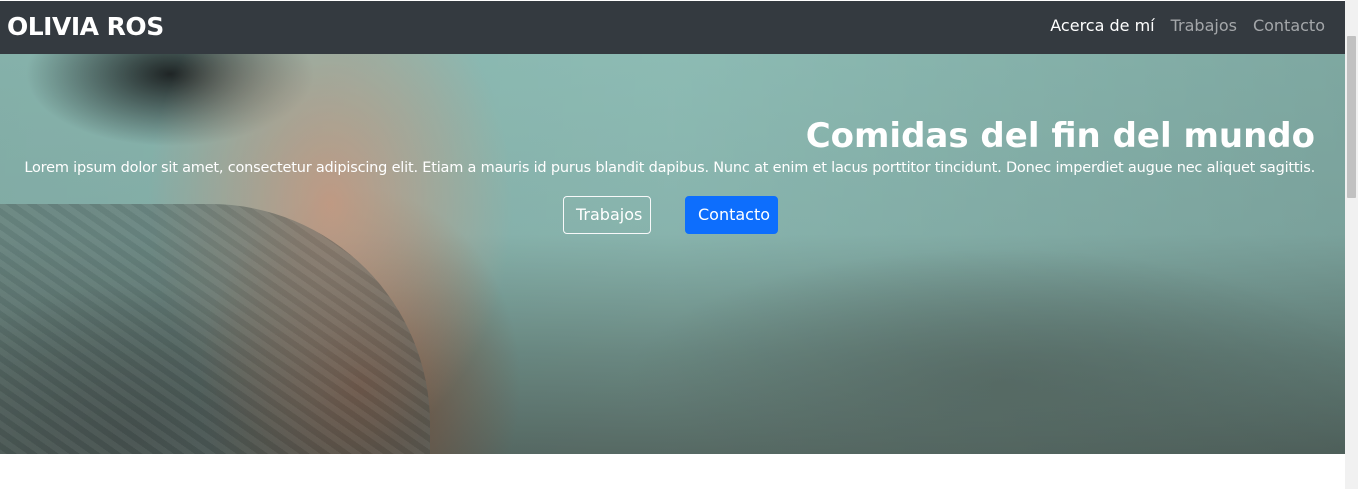 Image resolution: width=1358 pixels, height=489 pixels. I want to click on nav-link-works: Trabajos, so click(1204, 26).